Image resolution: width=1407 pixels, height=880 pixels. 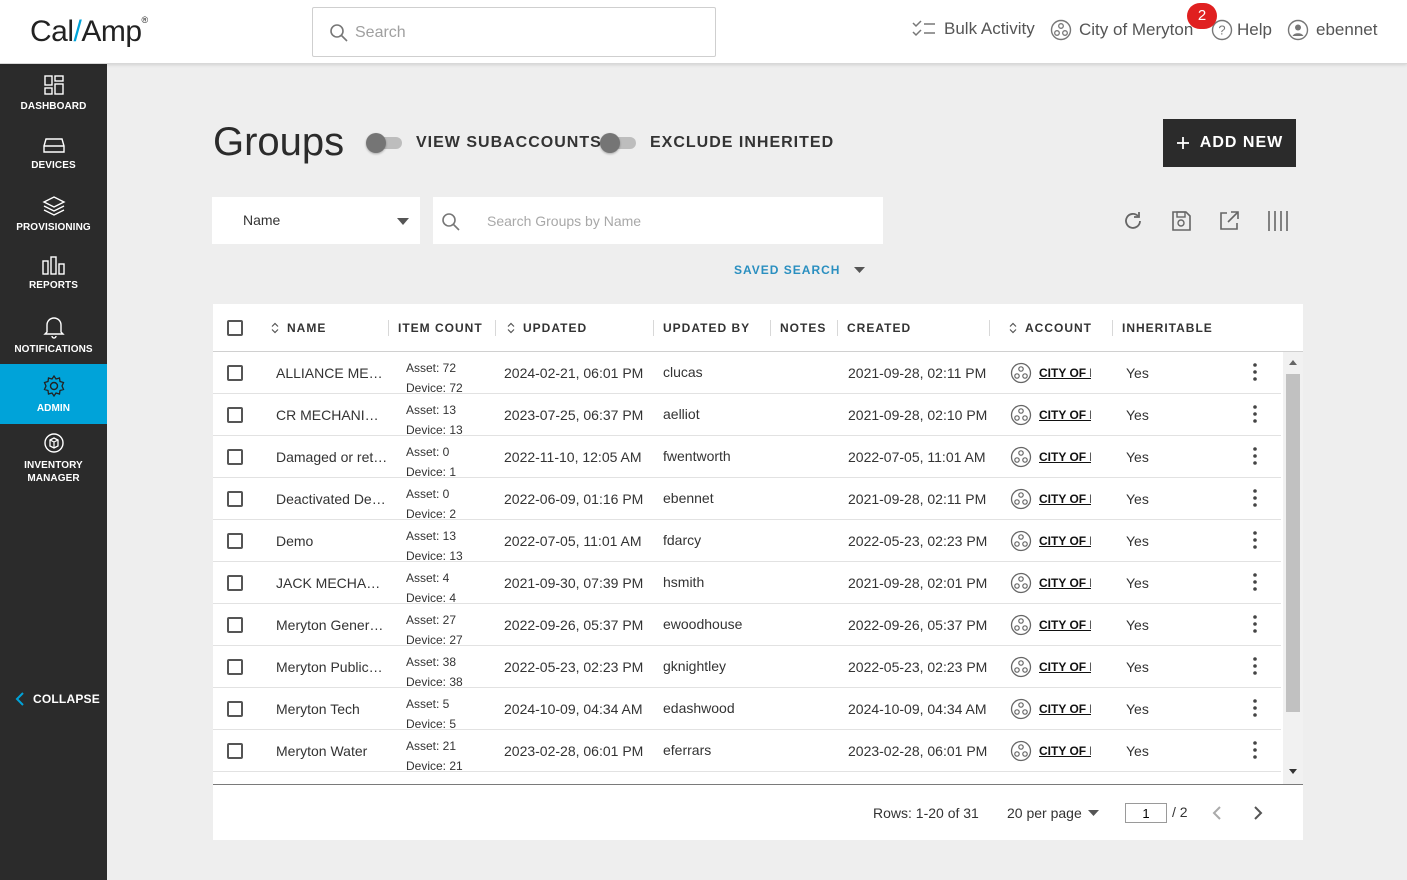 What do you see at coordinates (53, 94) in the screenshot?
I see `sidebar-item-dashboard: DASHBOARD` at bounding box center [53, 94].